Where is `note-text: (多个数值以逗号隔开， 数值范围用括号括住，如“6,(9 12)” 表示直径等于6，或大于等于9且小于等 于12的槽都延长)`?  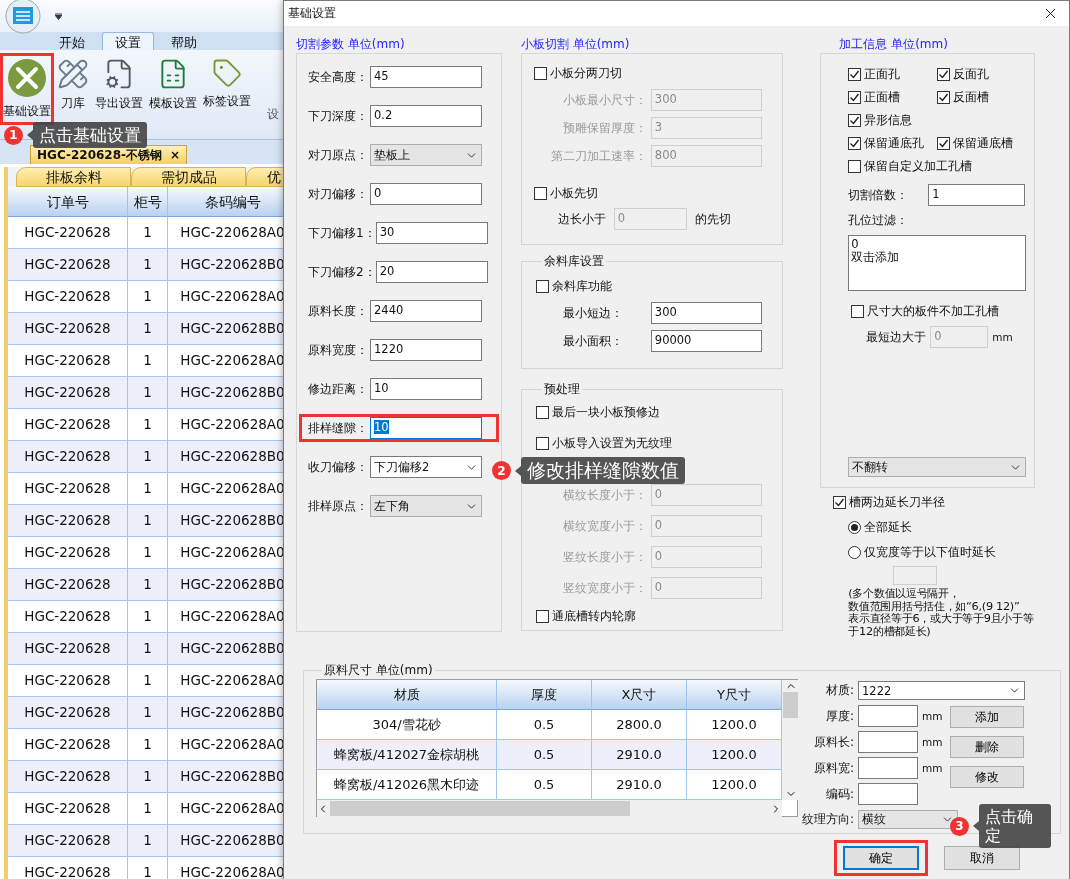 note-text: (多个数值以逗号隔开， 数值范围用括号括住，如“6,(9 12)” 表示直径等于6，或大于等于9且小于等 于12的槽都延长) is located at coordinates (941, 613).